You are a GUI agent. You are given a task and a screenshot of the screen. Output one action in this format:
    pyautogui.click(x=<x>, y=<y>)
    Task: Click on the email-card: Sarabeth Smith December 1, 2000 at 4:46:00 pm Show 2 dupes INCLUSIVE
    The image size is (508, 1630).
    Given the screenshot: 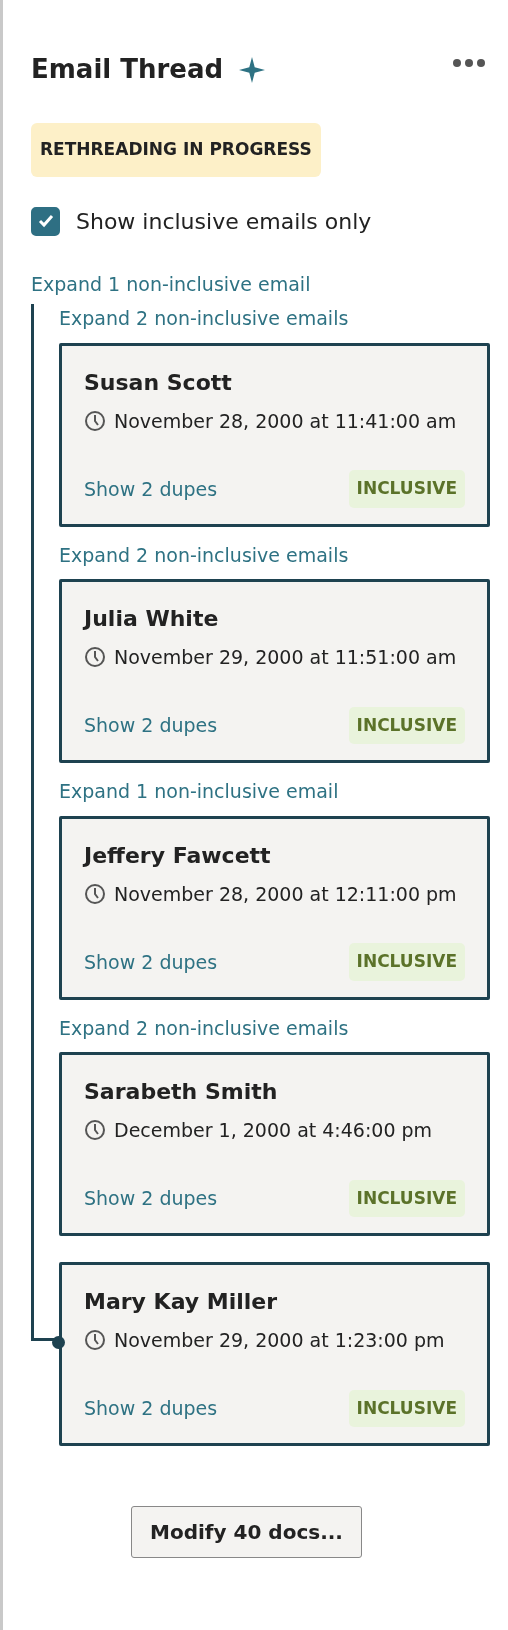 What is the action you would take?
    pyautogui.click(x=274, y=1144)
    